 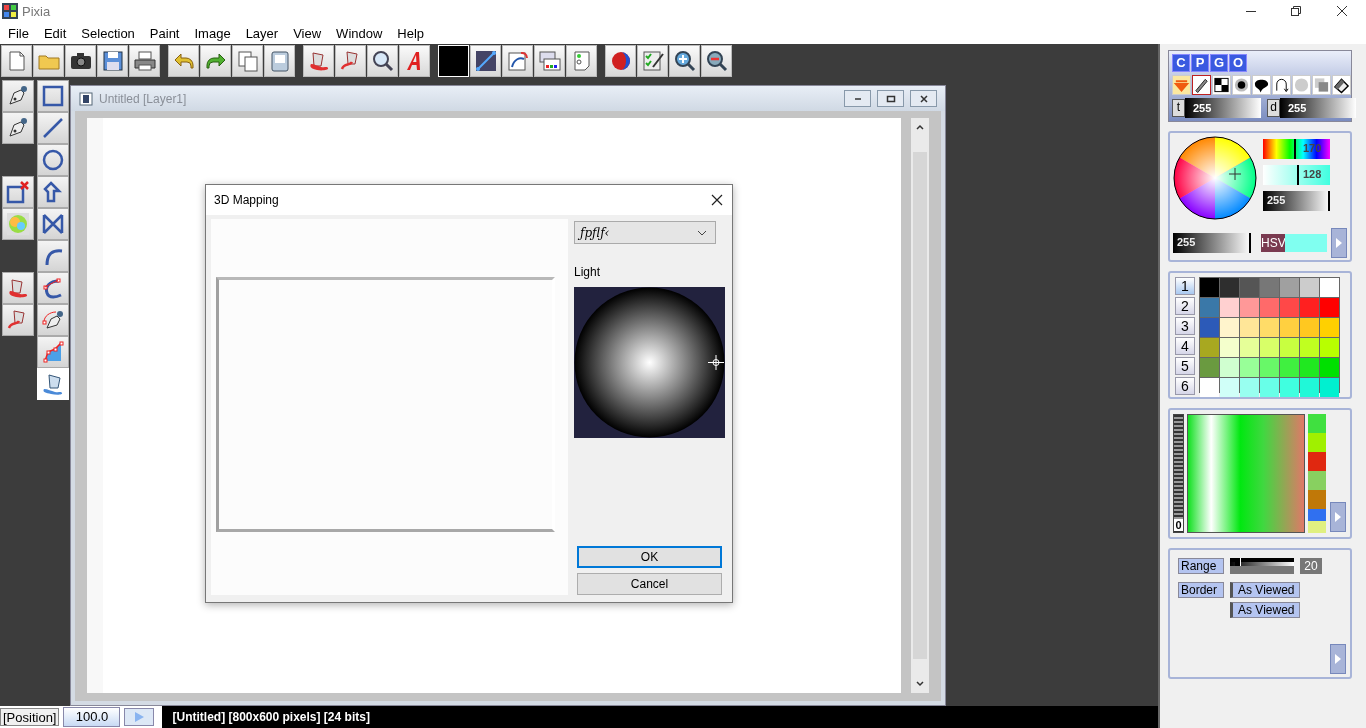 What do you see at coordinates (1181, 63) in the screenshot?
I see `panel-tab: C` at bounding box center [1181, 63].